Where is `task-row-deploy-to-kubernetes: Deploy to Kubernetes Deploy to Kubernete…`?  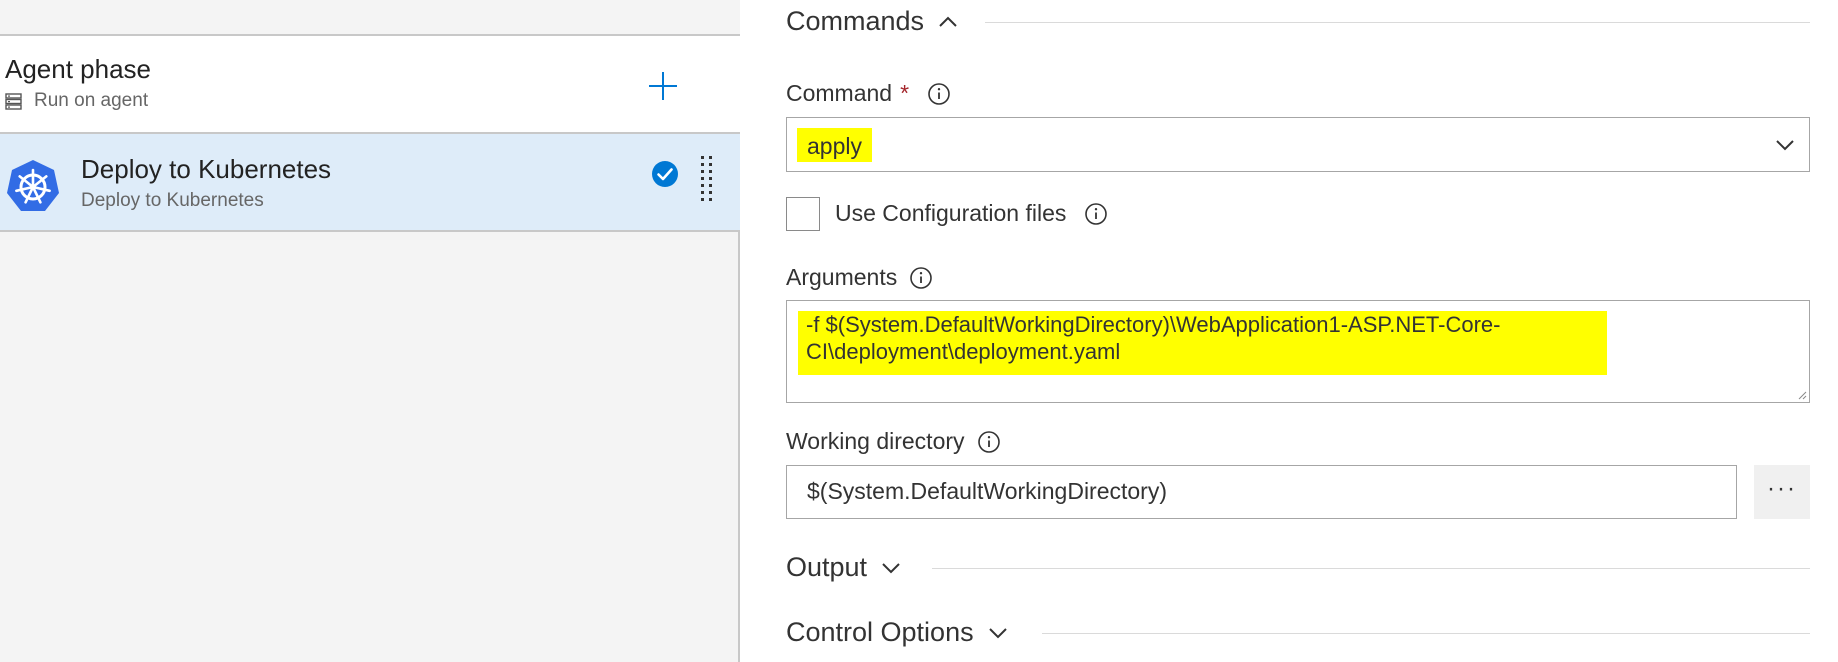
task-row-deploy-to-kubernetes: Deploy to Kubernetes Deploy to Kubernete… is located at coordinates (370, 183).